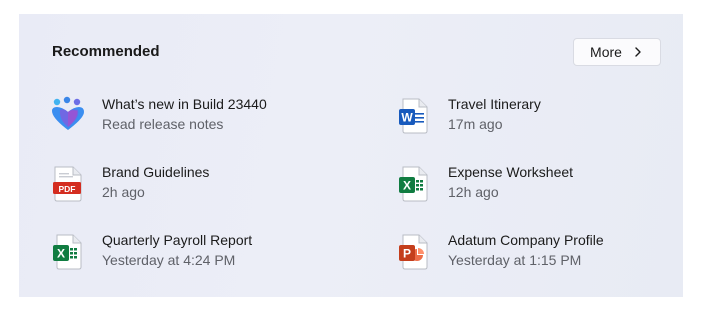 The width and height of the screenshot is (714, 314). What do you see at coordinates (536, 186) in the screenshot?
I see `recommended-item-expense-worksheet: X Expense Worksheet 12h ago` at bounding box center [536, 186].